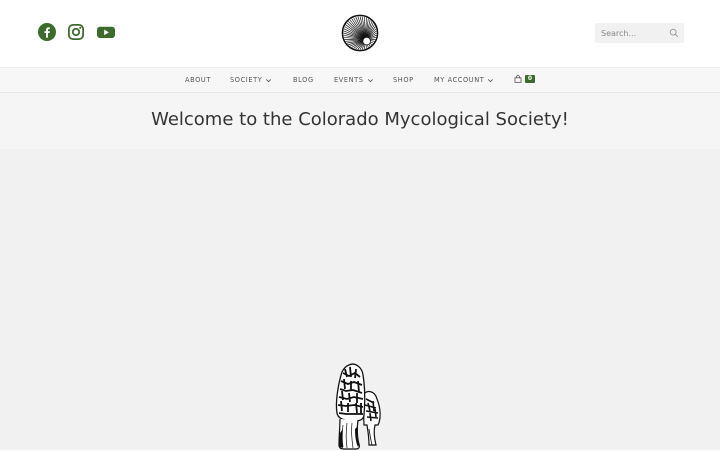  I want to click on shopping-bag-icon, so click(518, 79).